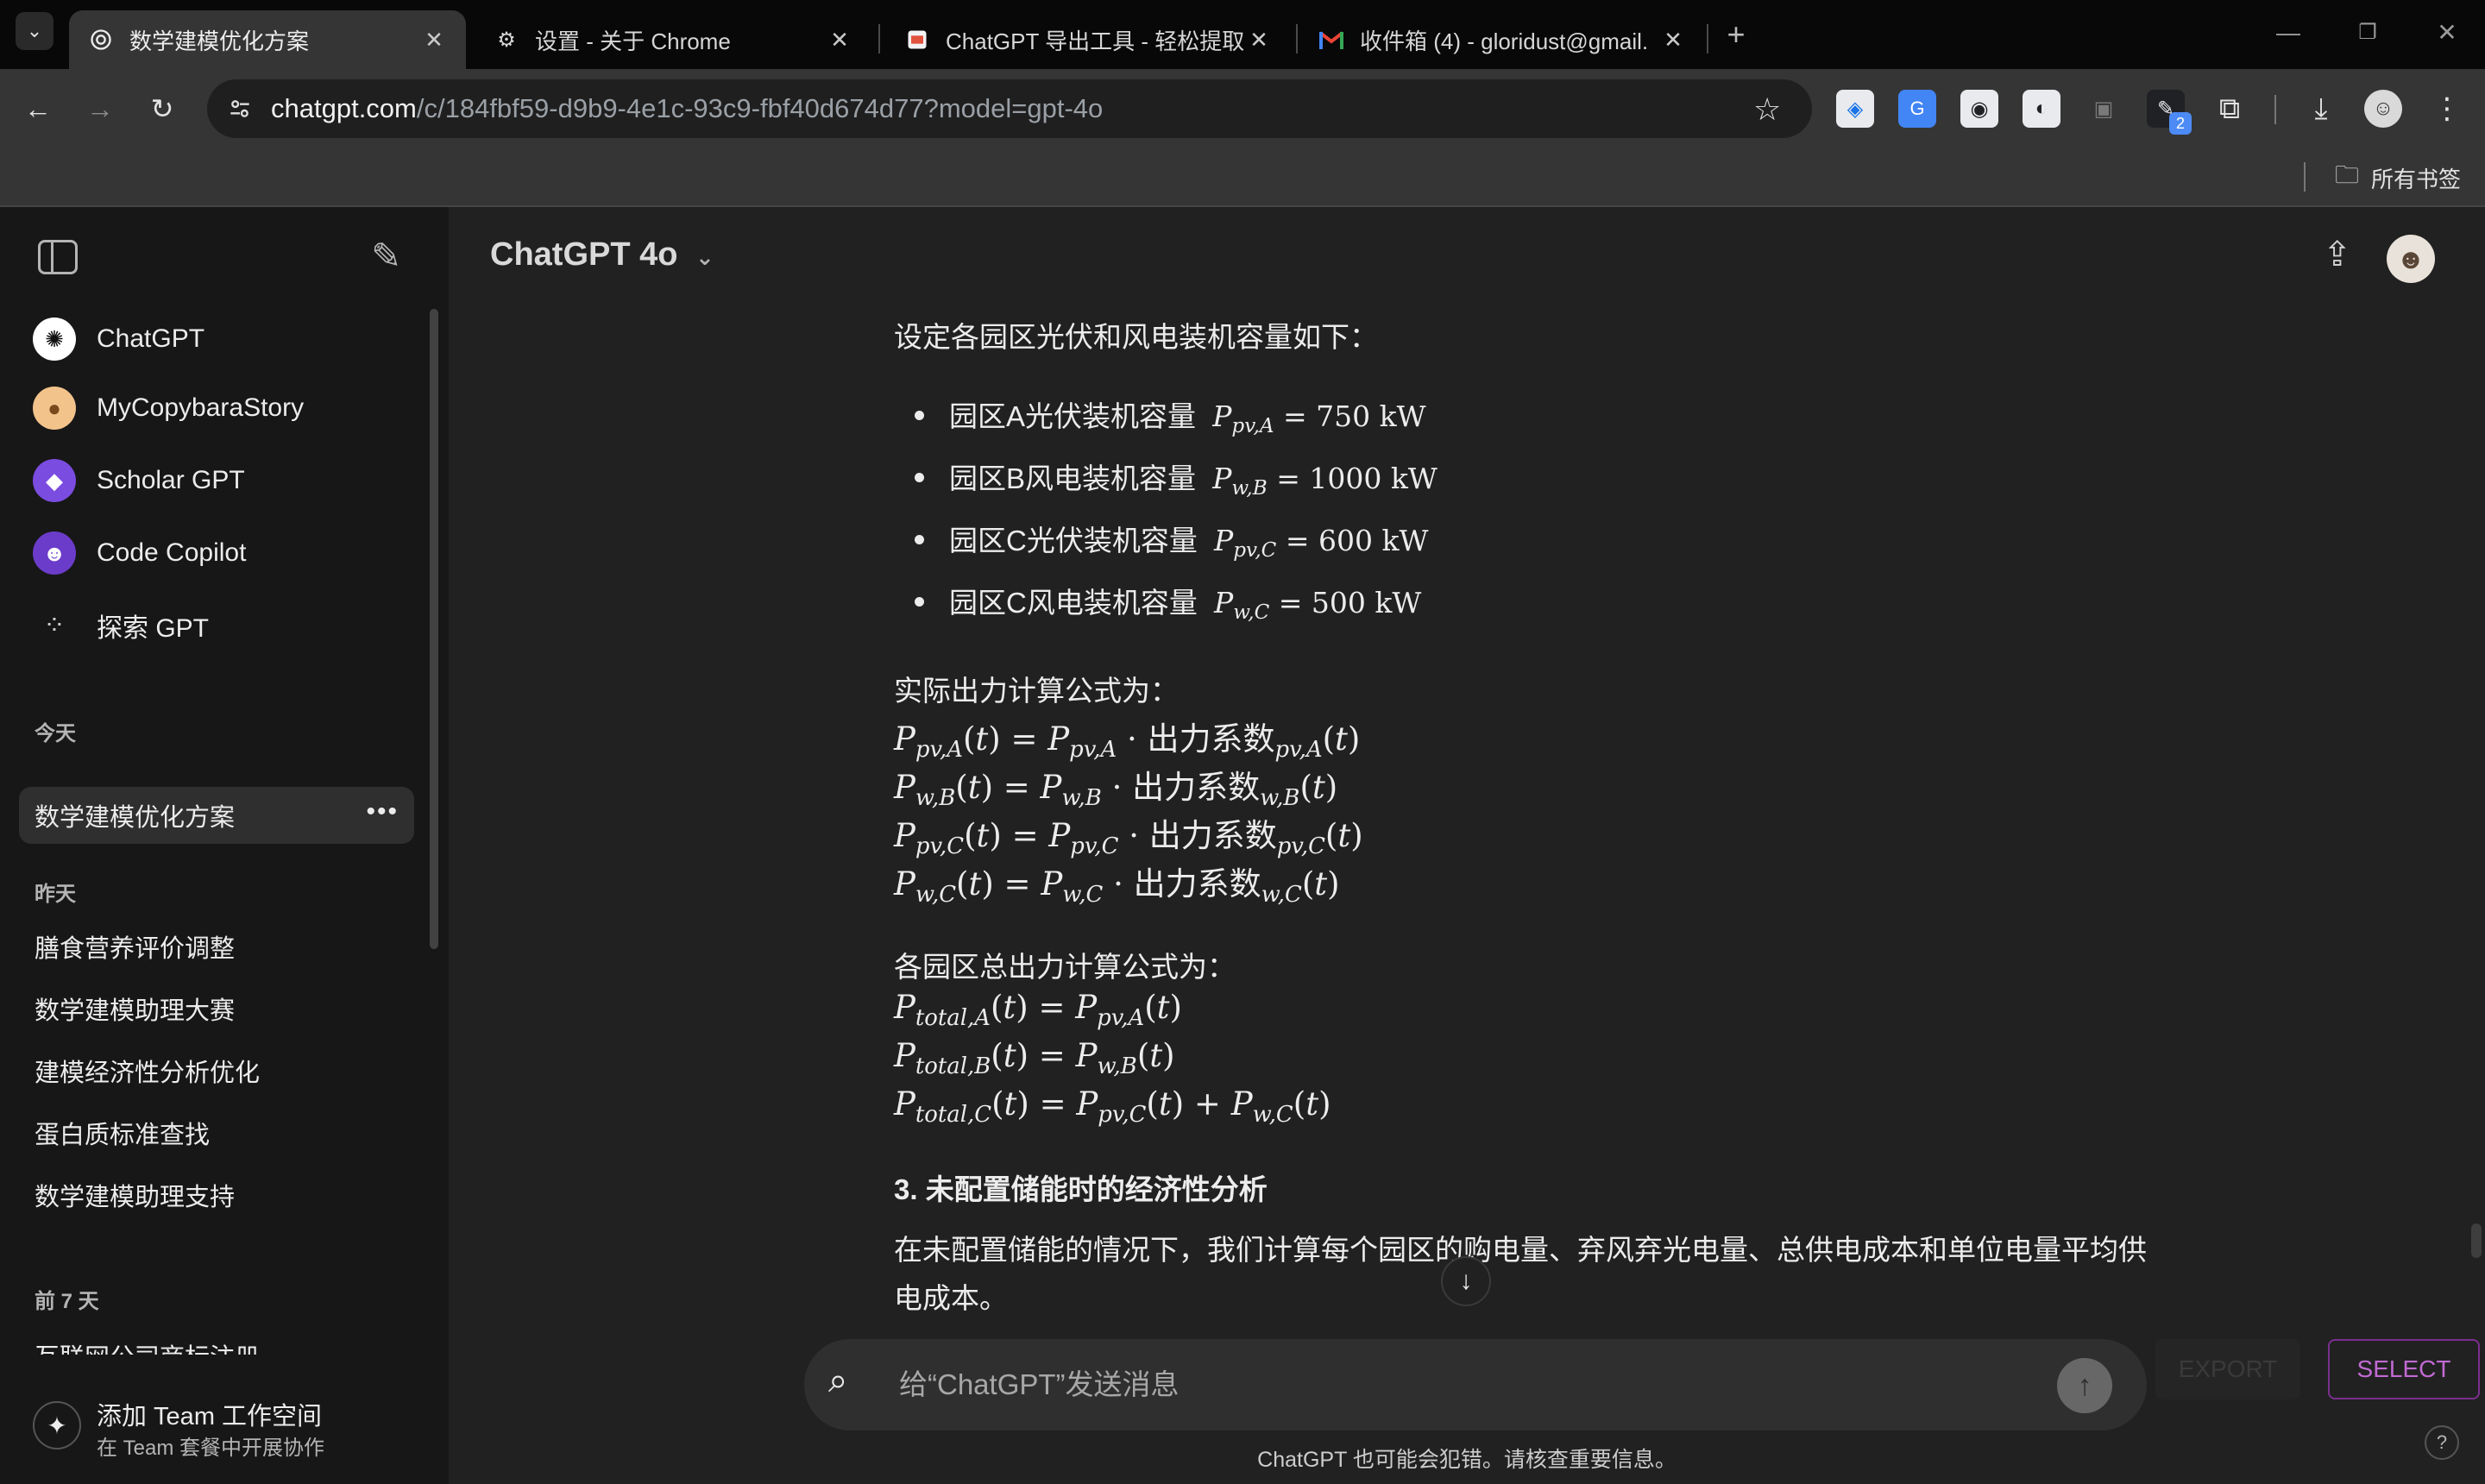 This screenshot has height=1484, width=2485. What do you see at coordinates (34, 31) in the screenshot?
I see `tab-search-icon: ⌄` at bounding box center [34, 31].